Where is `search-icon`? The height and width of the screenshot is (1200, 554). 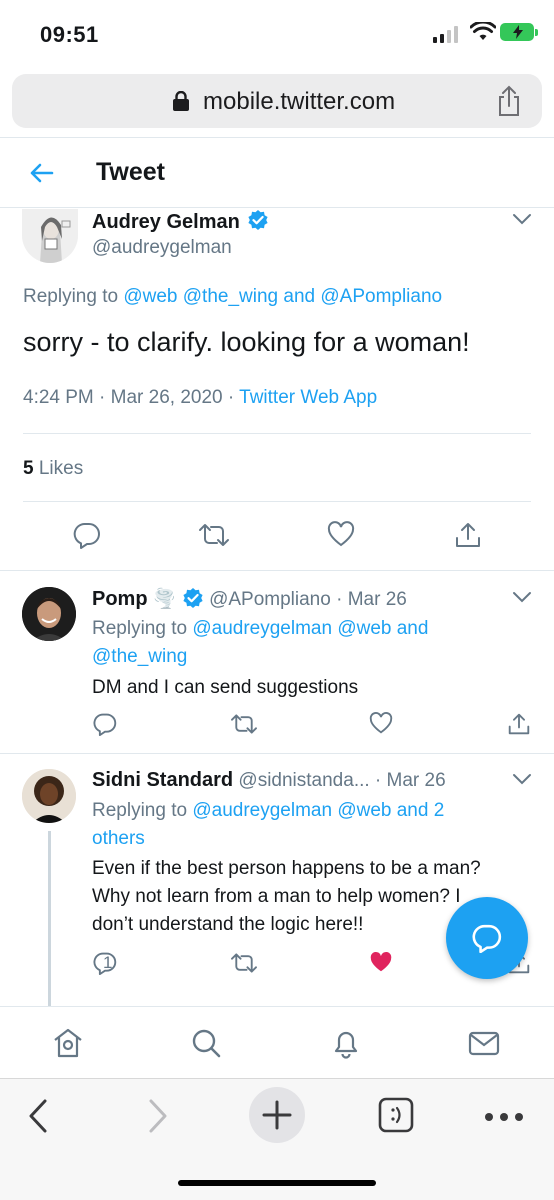
search-icon is located at coordinates (206, 1045).